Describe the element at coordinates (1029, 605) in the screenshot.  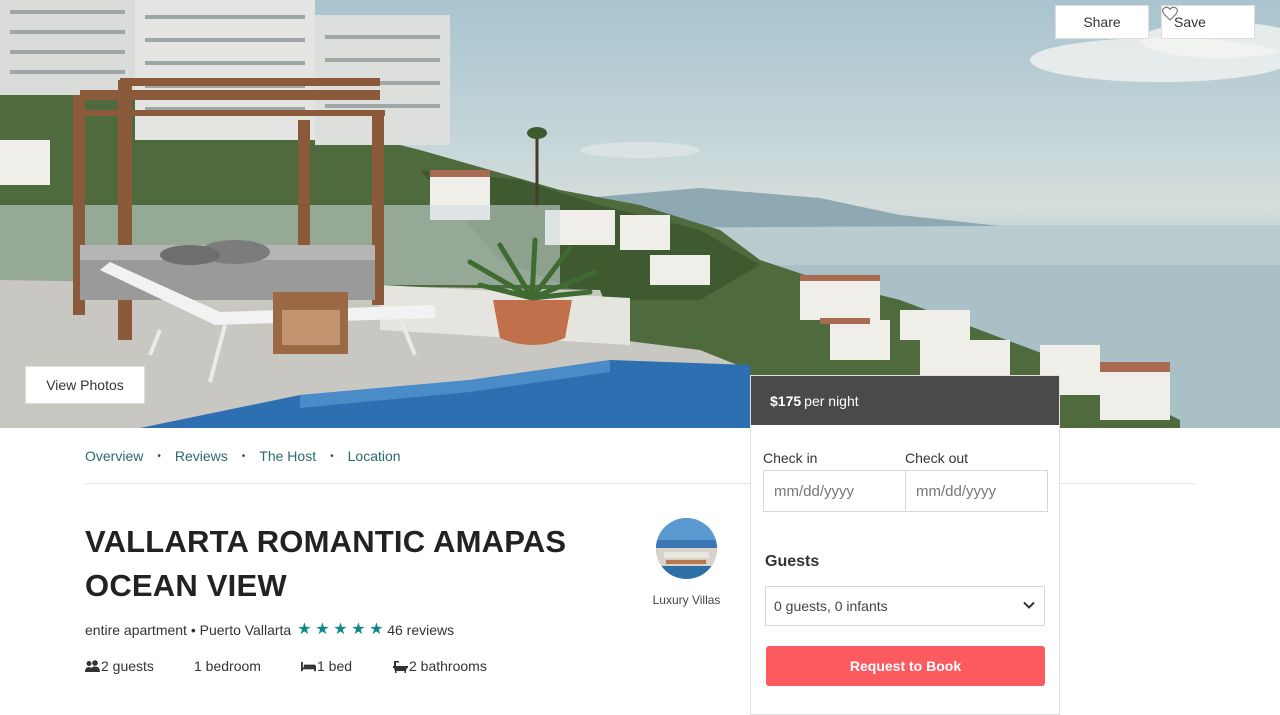
I see `chevron-down-icon` at that location.